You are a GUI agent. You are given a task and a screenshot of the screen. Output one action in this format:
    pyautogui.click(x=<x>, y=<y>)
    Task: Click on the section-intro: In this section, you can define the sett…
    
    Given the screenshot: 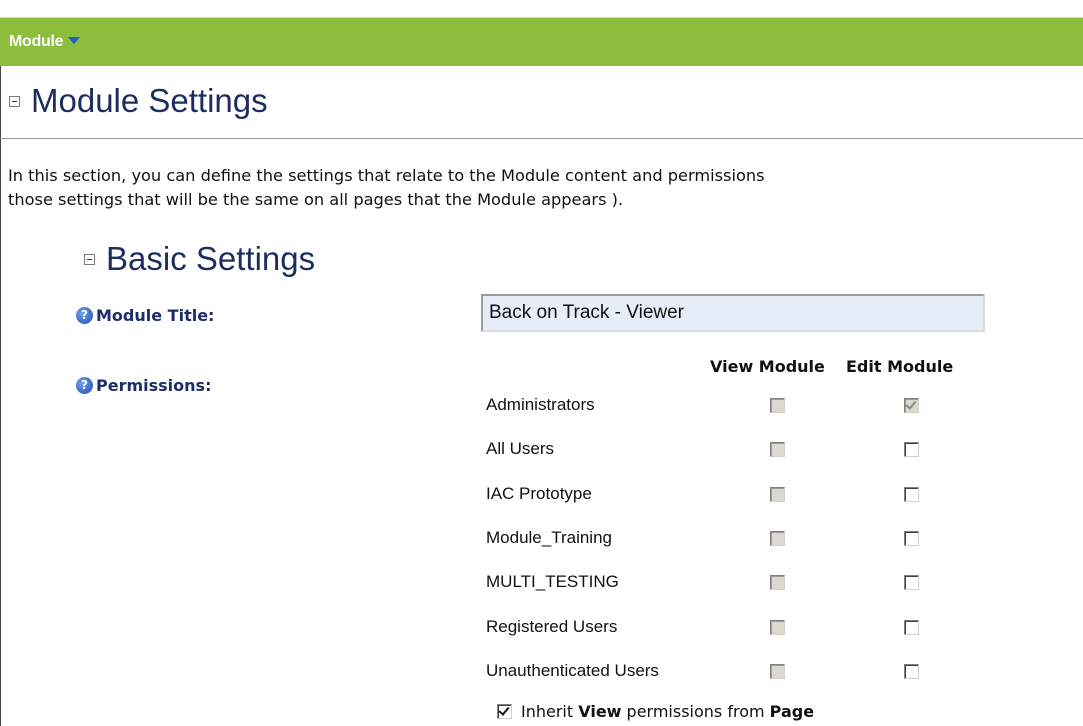 What is the action you would take?
    pyautogui.click(x=545, y=188)
    